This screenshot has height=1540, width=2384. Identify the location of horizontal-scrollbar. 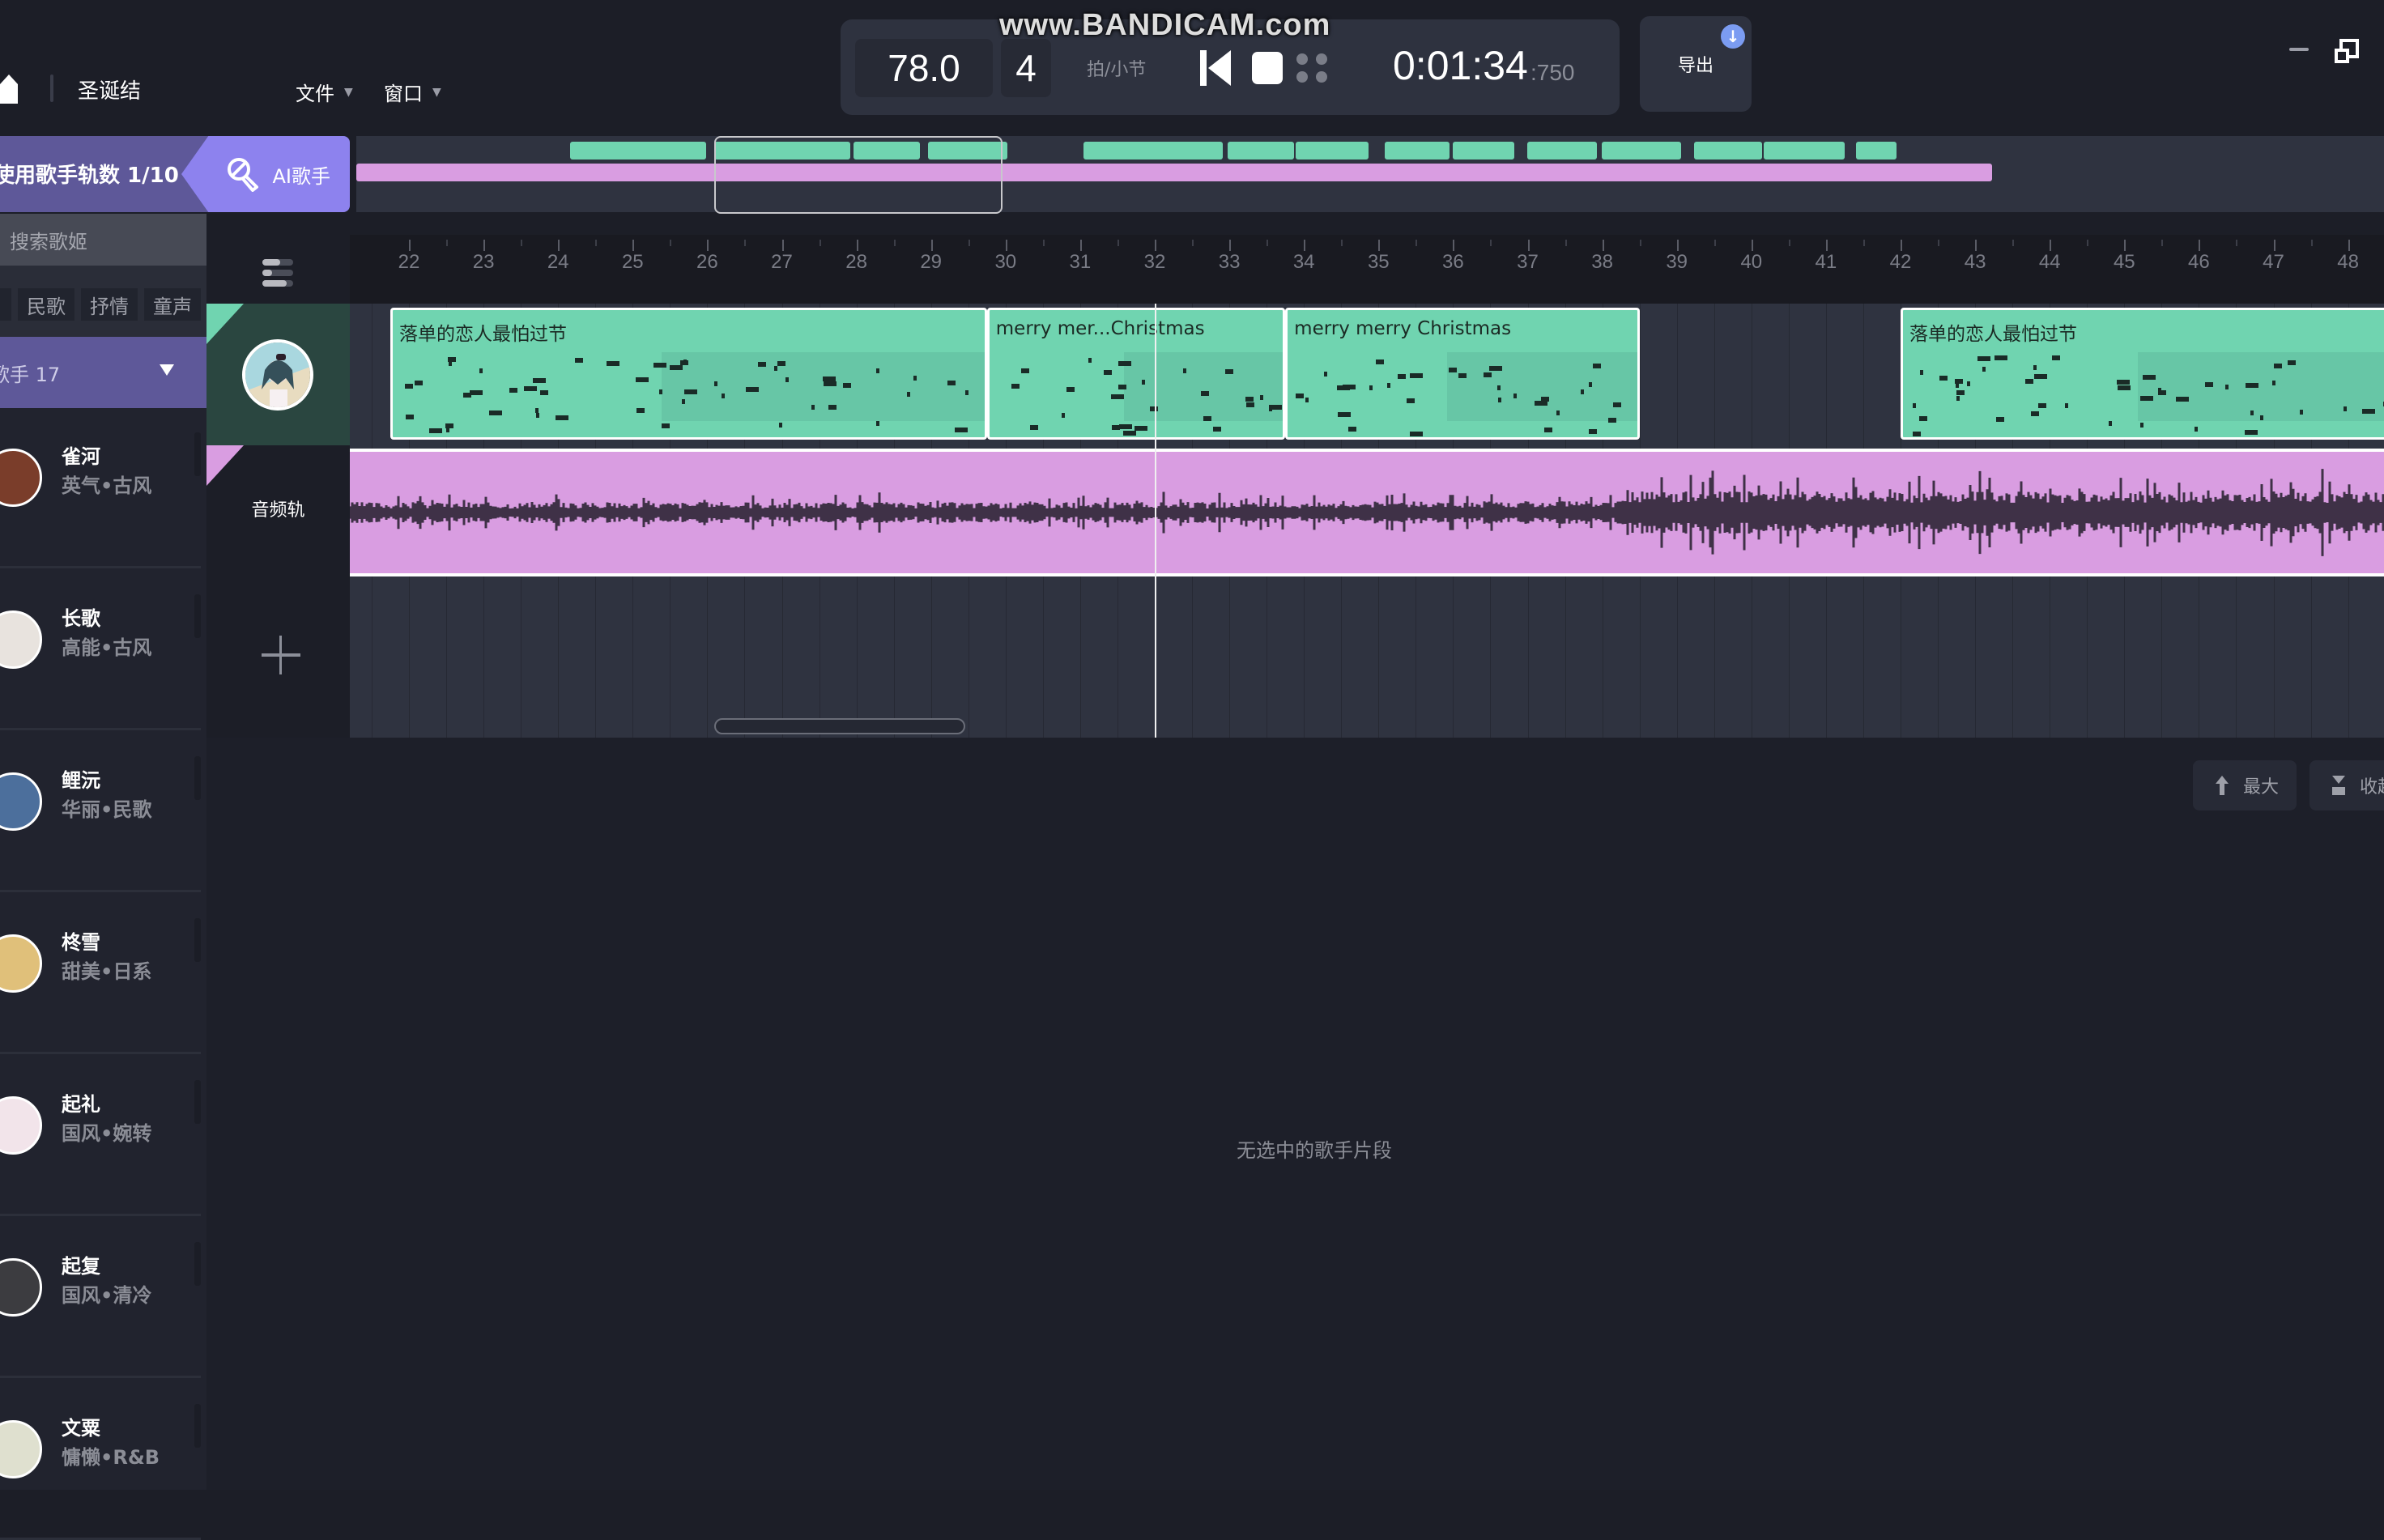
(839, 726).